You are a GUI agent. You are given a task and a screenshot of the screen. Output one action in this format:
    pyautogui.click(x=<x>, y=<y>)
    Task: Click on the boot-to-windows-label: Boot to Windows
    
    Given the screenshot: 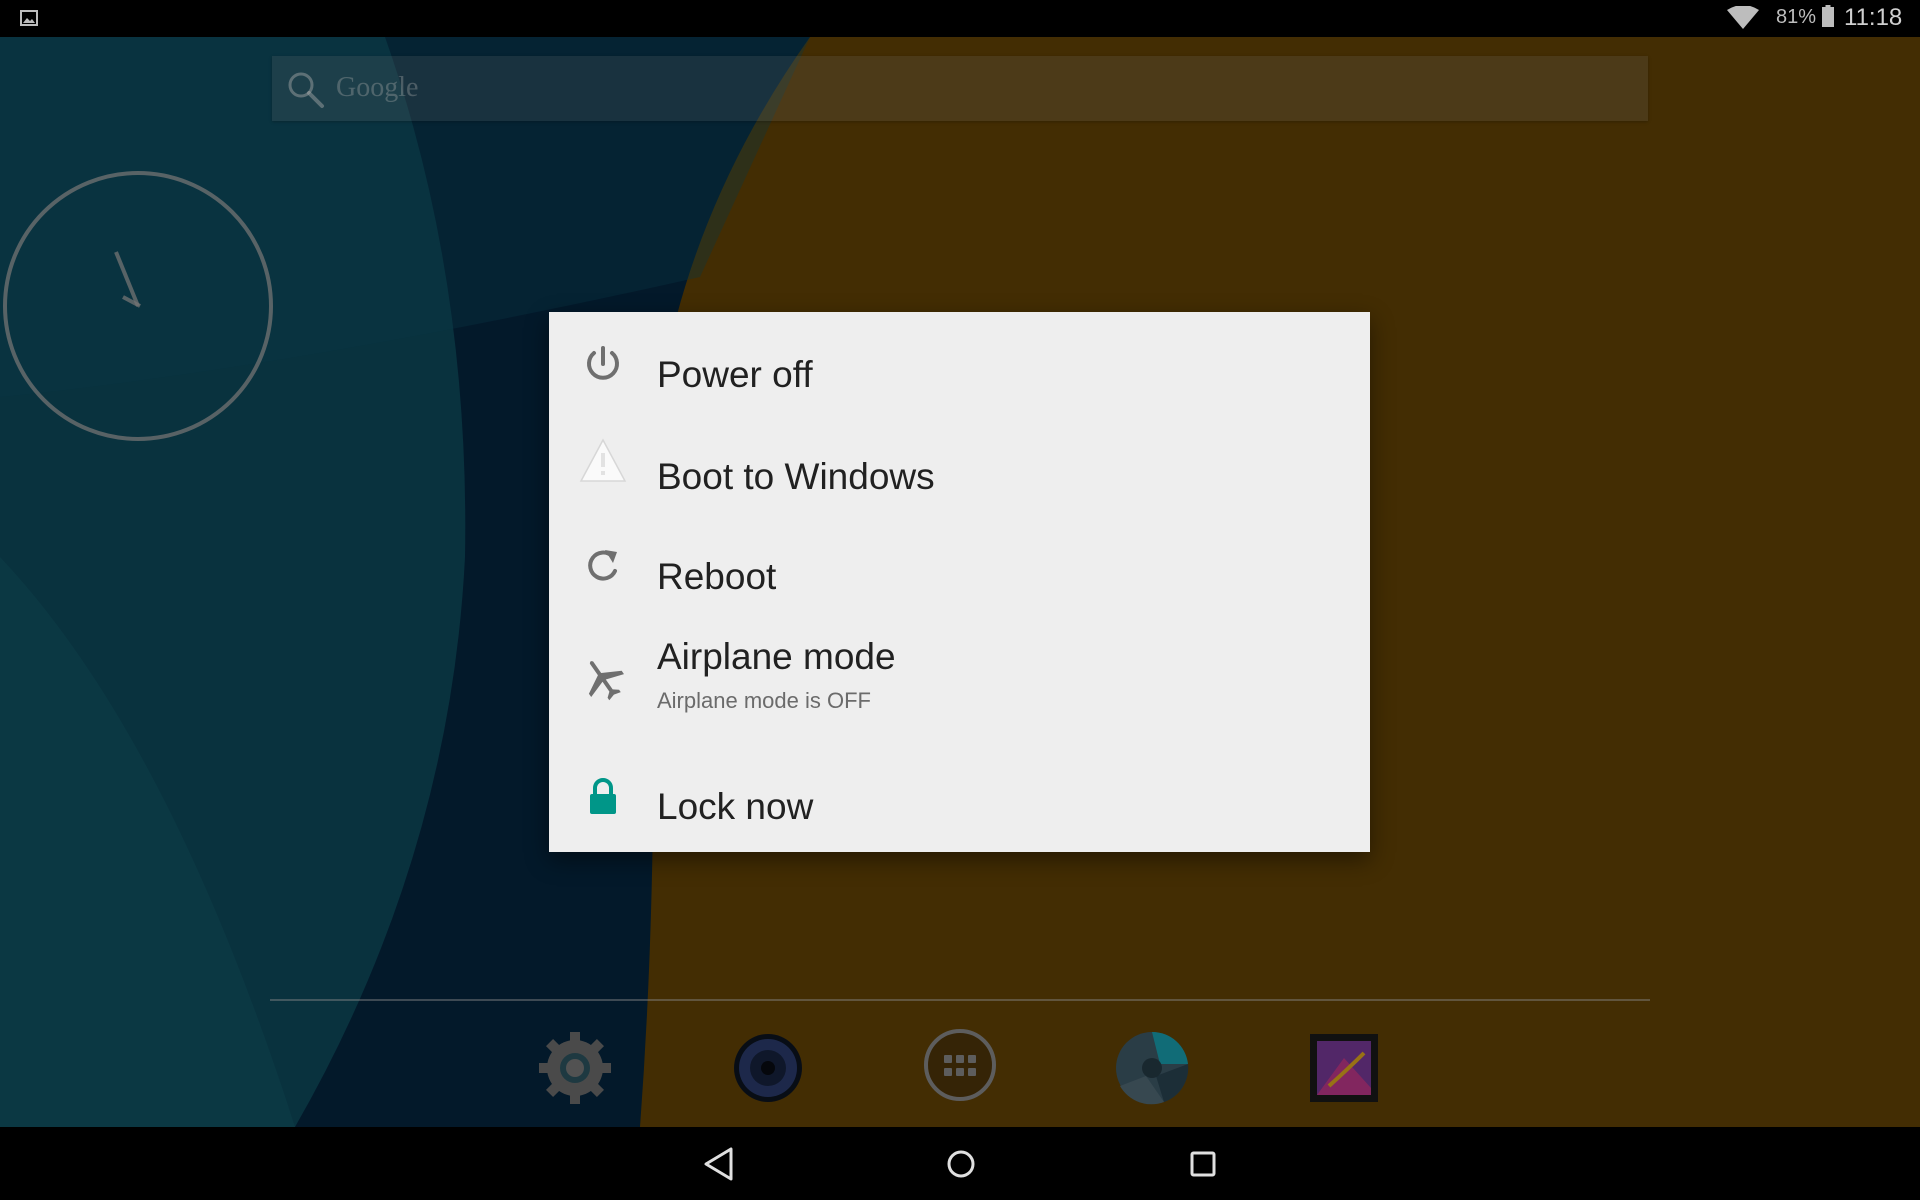 What is the action you would take?
    pyautogui.click(x=796, y=476)
    